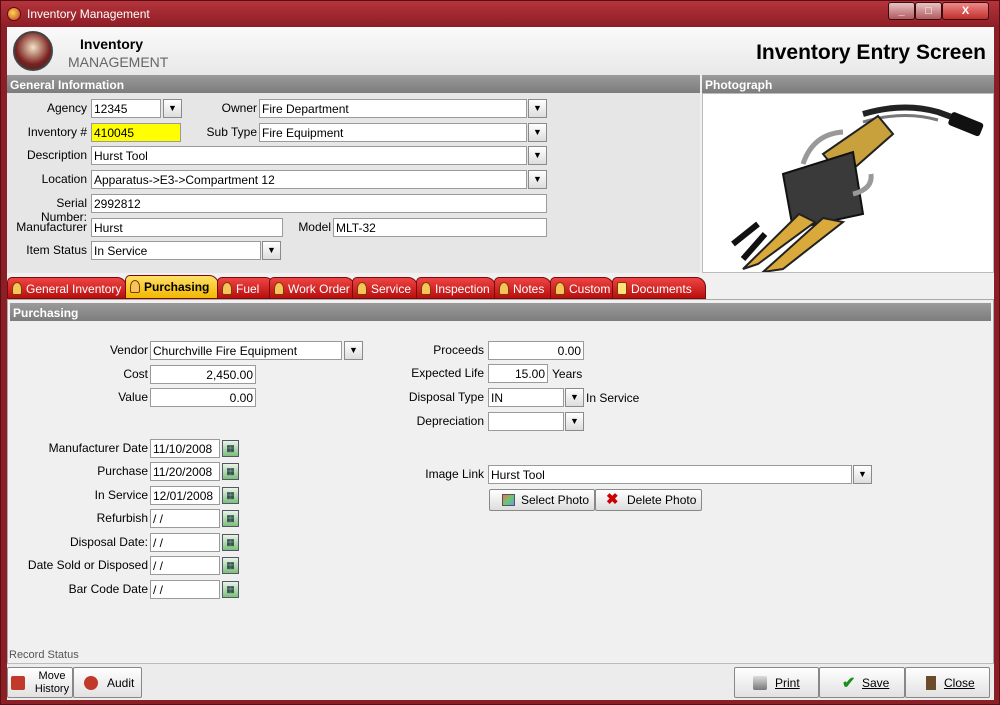 The image size is (1000, 705). Describe the element at coordinates (928, 11) in the screenshot. I see `maximize-button: □` at that location.